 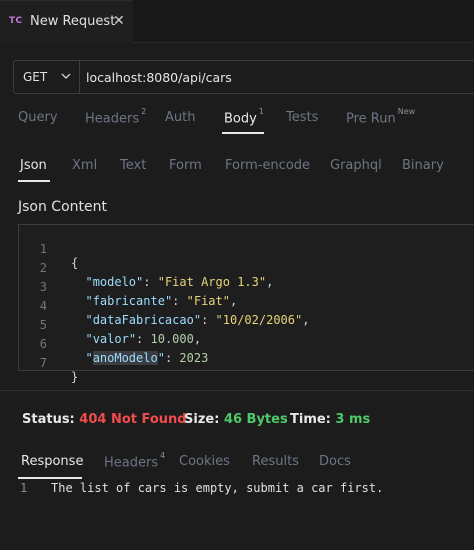 I want to click on tab-body: Body 1, so click(x=244, y=117).